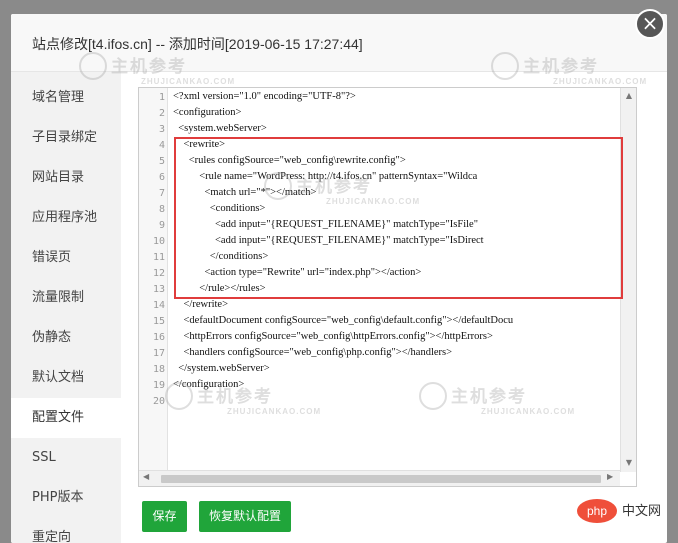 This screenshot has height=543, width=678. What do you see at coordinates (628, 462) in the screenshot?
I see `scroll-down-icon: ▼` at bounding box center [628, 462].